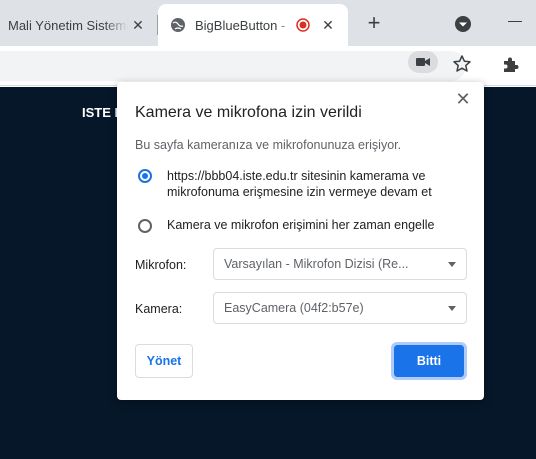  I want to click on browser-toolbar, so click(268, 66).